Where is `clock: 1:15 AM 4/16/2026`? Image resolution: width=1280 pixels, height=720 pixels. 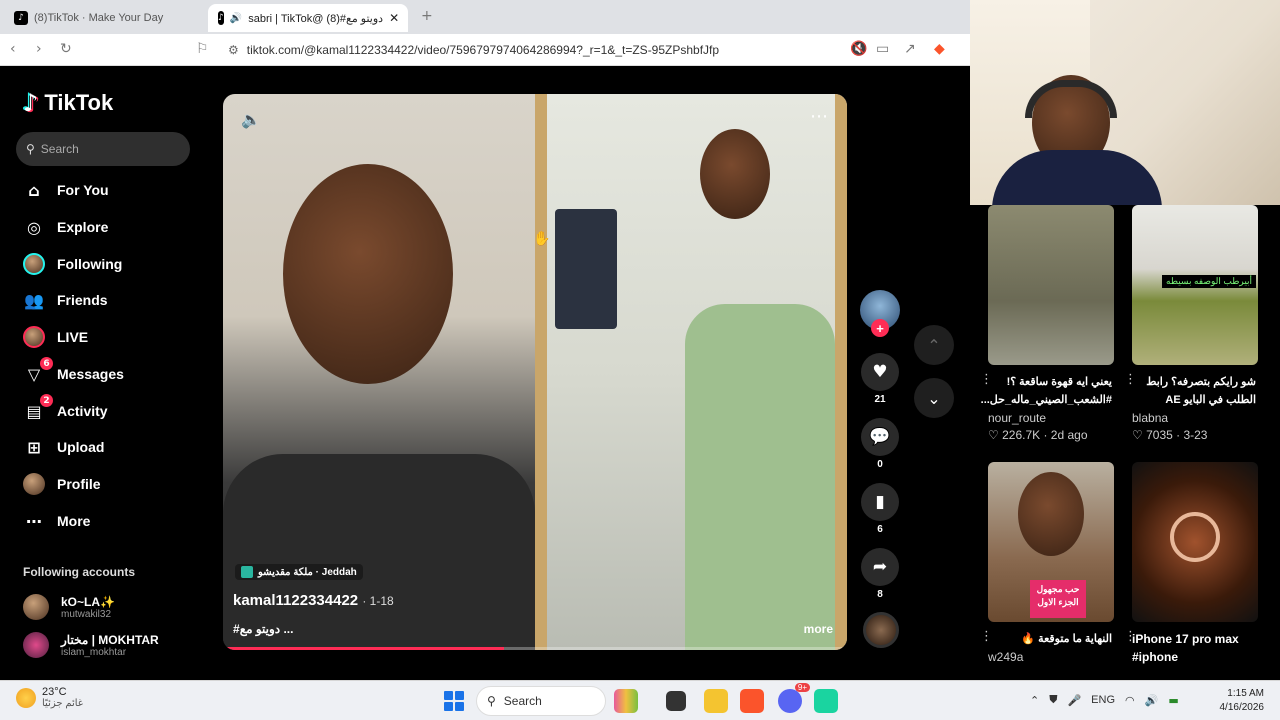 clock: 1:15 AM 4/16/2026 is located at coordinates (1242, 701).